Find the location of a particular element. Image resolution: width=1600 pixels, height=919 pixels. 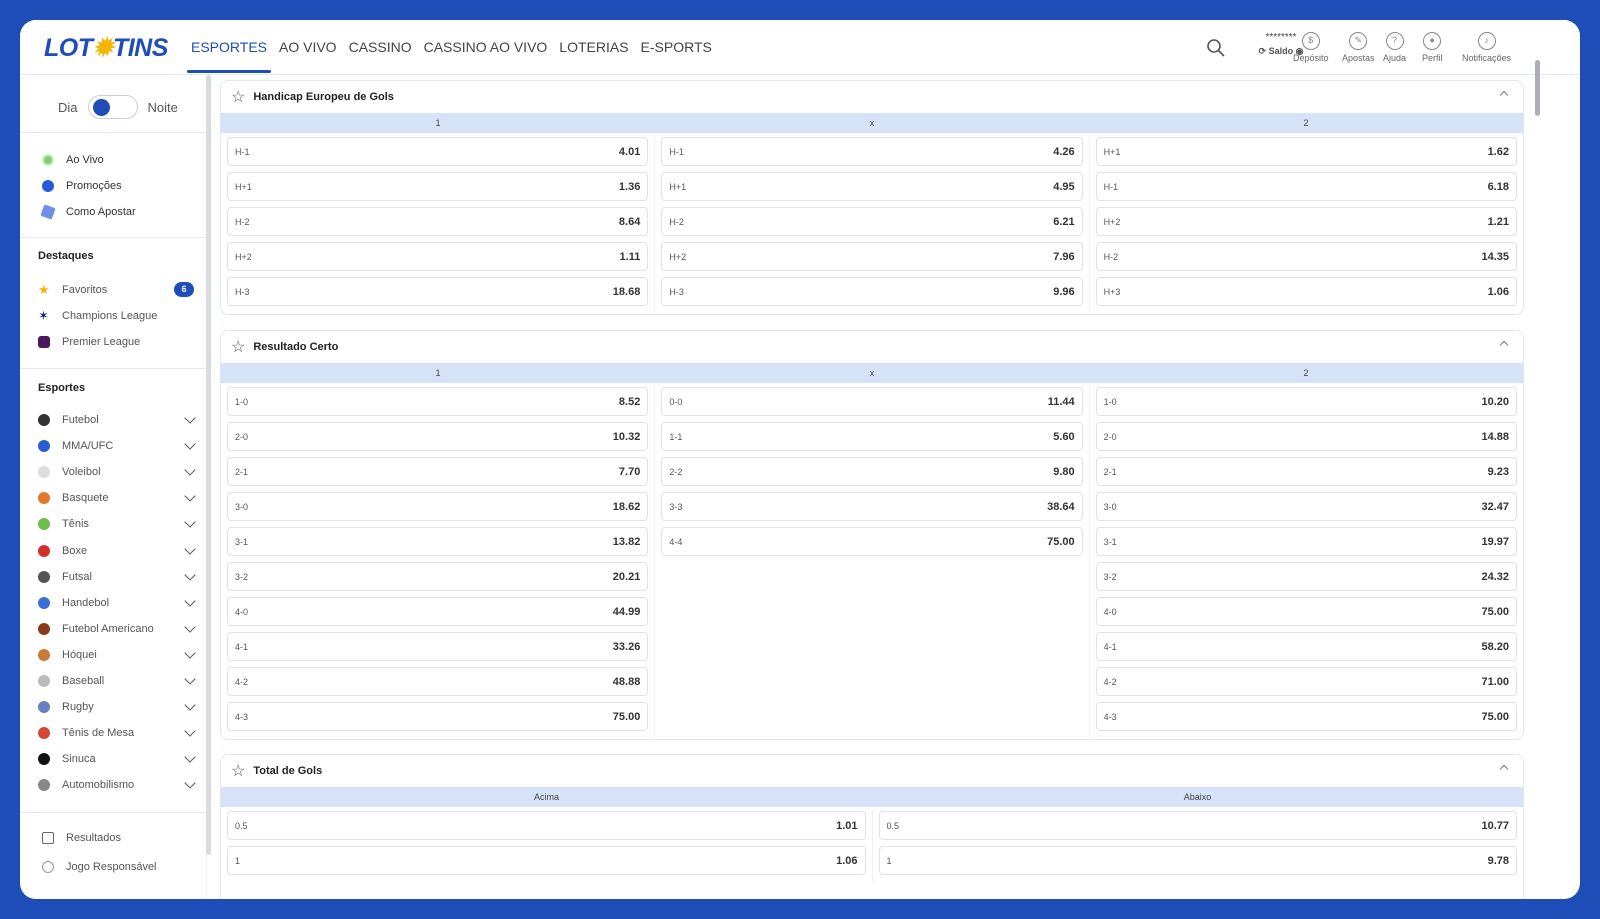

sidebar-item-champions-league: ✶ Champions League is located at coordinates (114, 315).